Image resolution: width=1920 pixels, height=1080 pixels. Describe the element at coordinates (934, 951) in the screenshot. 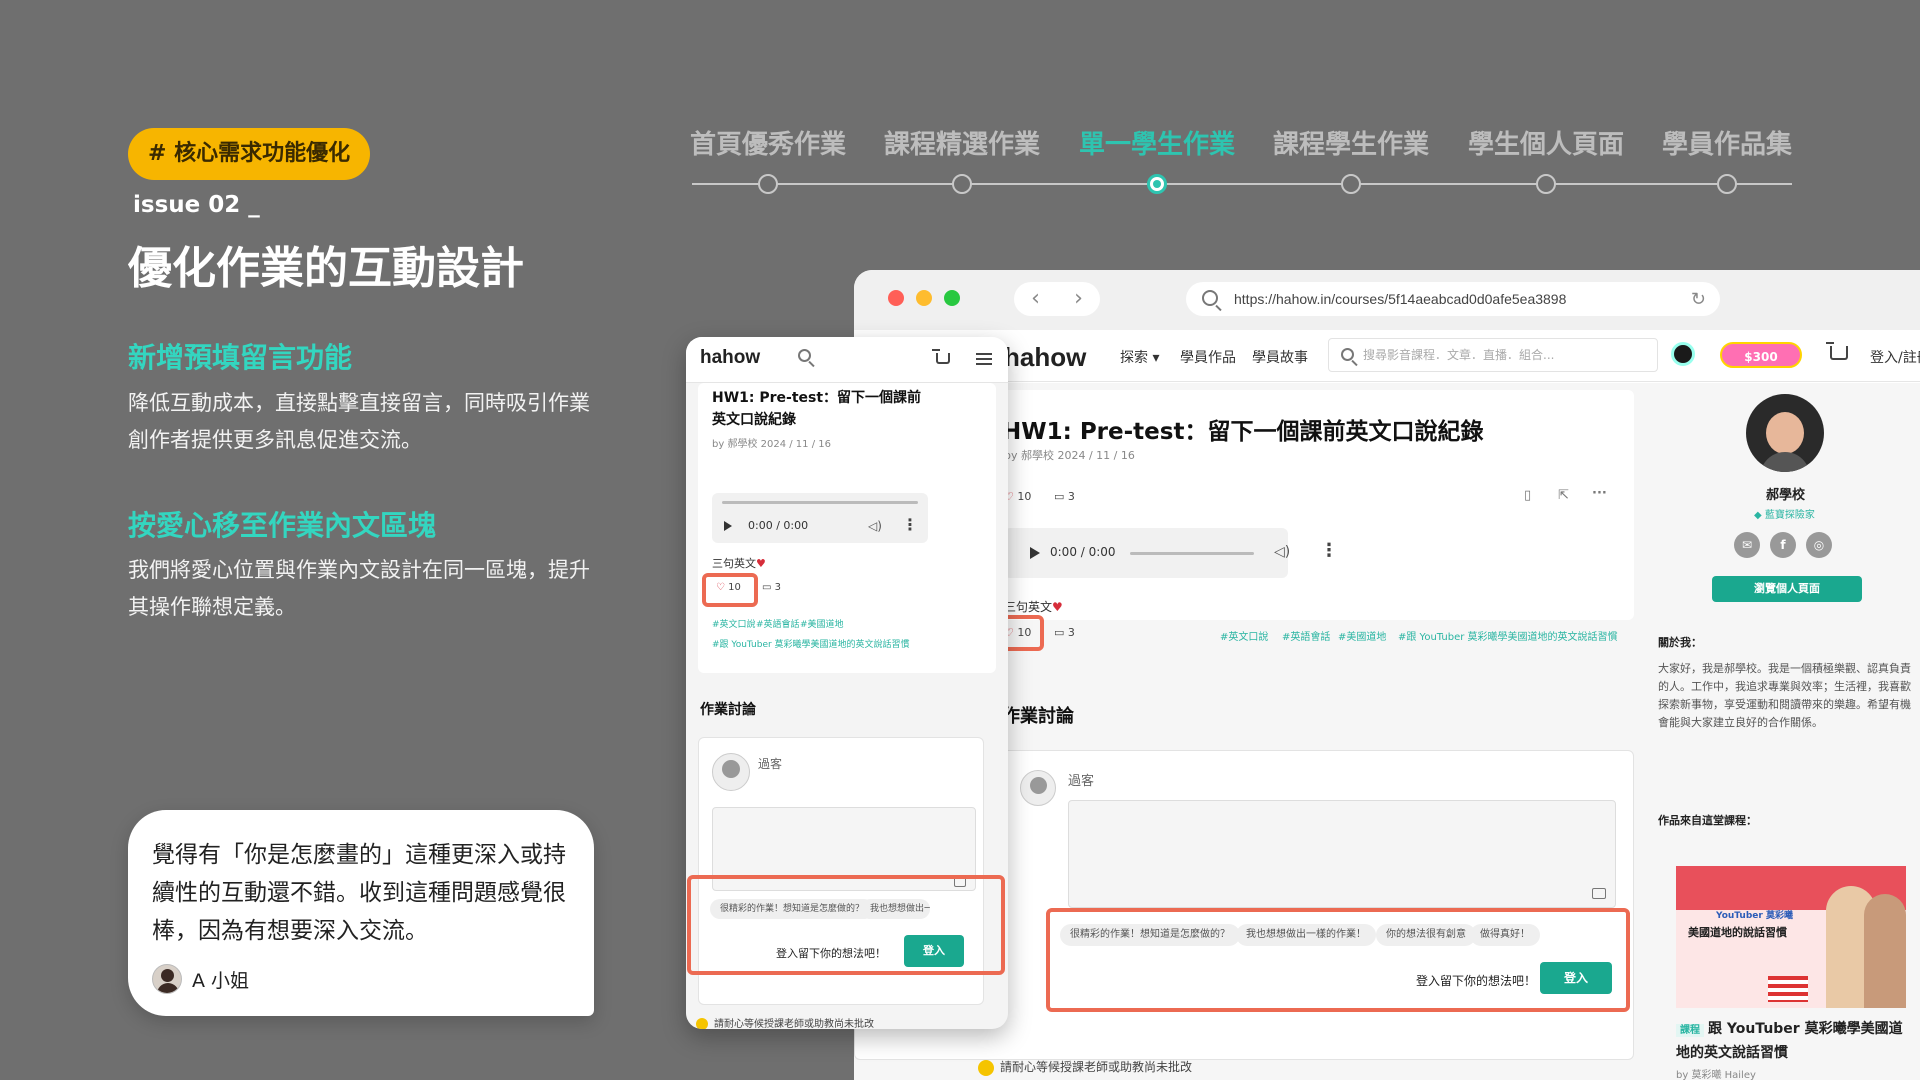

I see `mobile-login-button: 登入` at that location.